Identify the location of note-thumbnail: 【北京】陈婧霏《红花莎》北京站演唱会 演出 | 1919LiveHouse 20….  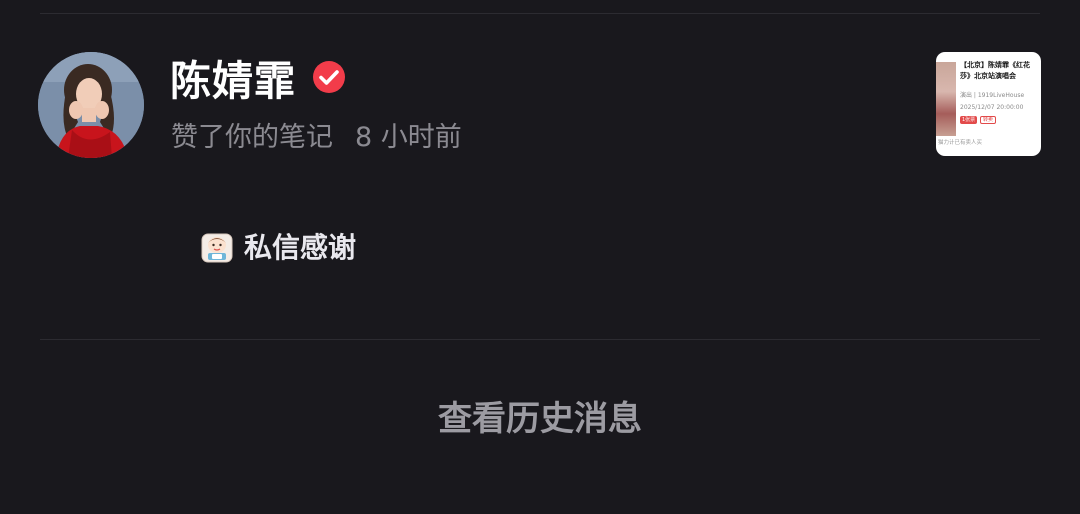
(988, 104).